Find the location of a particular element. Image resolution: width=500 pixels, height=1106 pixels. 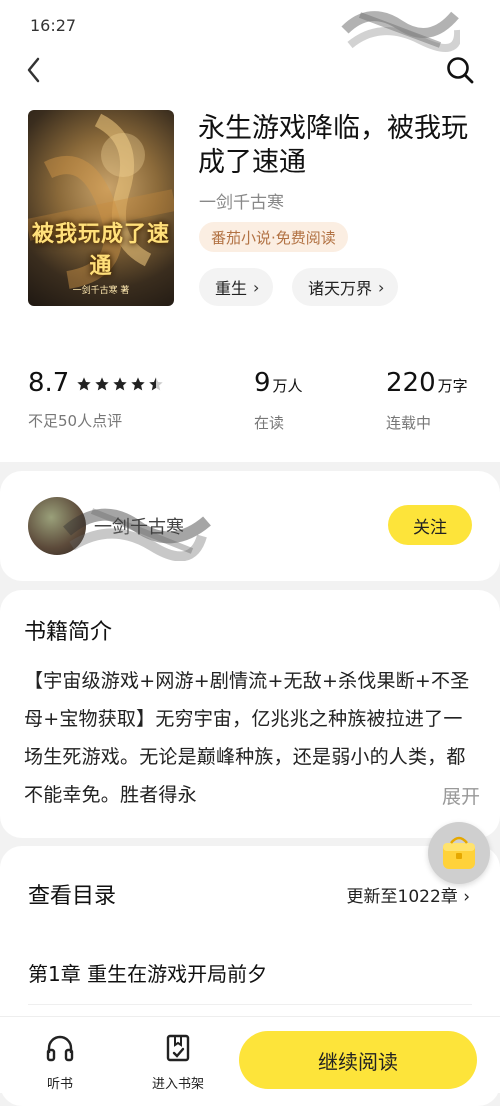

chapter-item: 第1章 重生在游戏开局前夕 is located at coordinates (147, 972).